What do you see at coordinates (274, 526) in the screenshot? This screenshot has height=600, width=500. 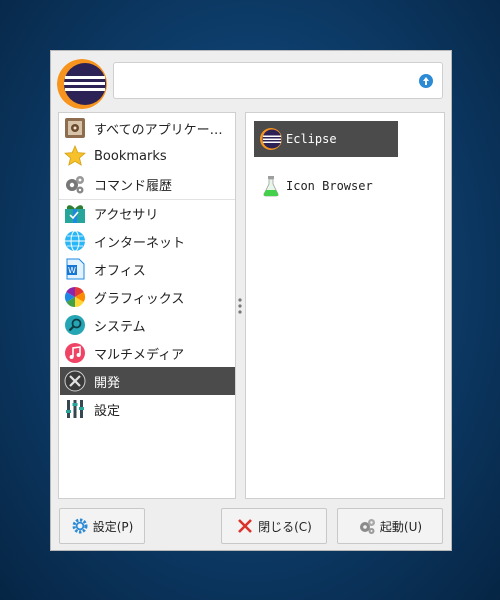 I see `close-button: 閉じる(C)` at bounding box center [274, 526].